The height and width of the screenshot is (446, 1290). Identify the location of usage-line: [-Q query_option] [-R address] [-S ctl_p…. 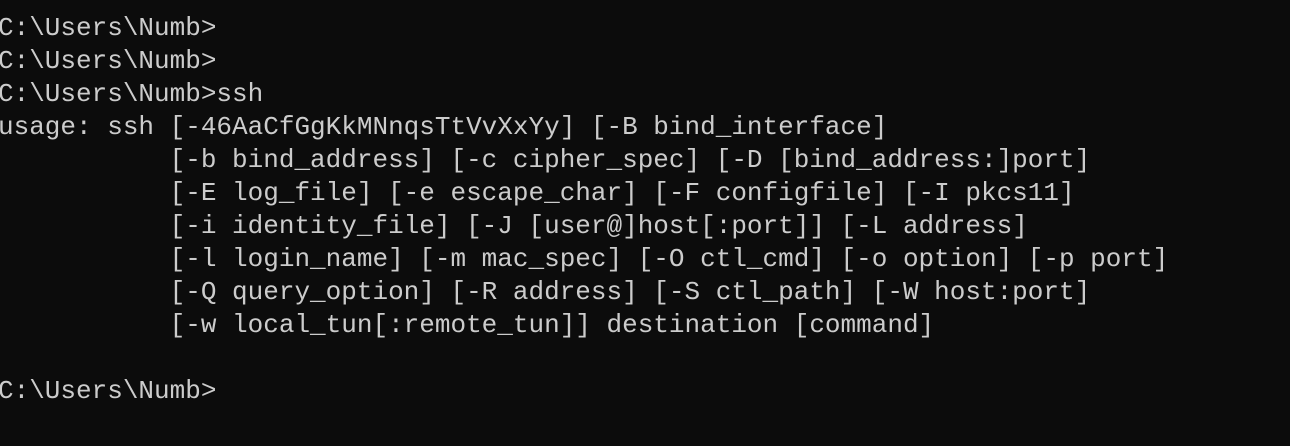
(545, 292).